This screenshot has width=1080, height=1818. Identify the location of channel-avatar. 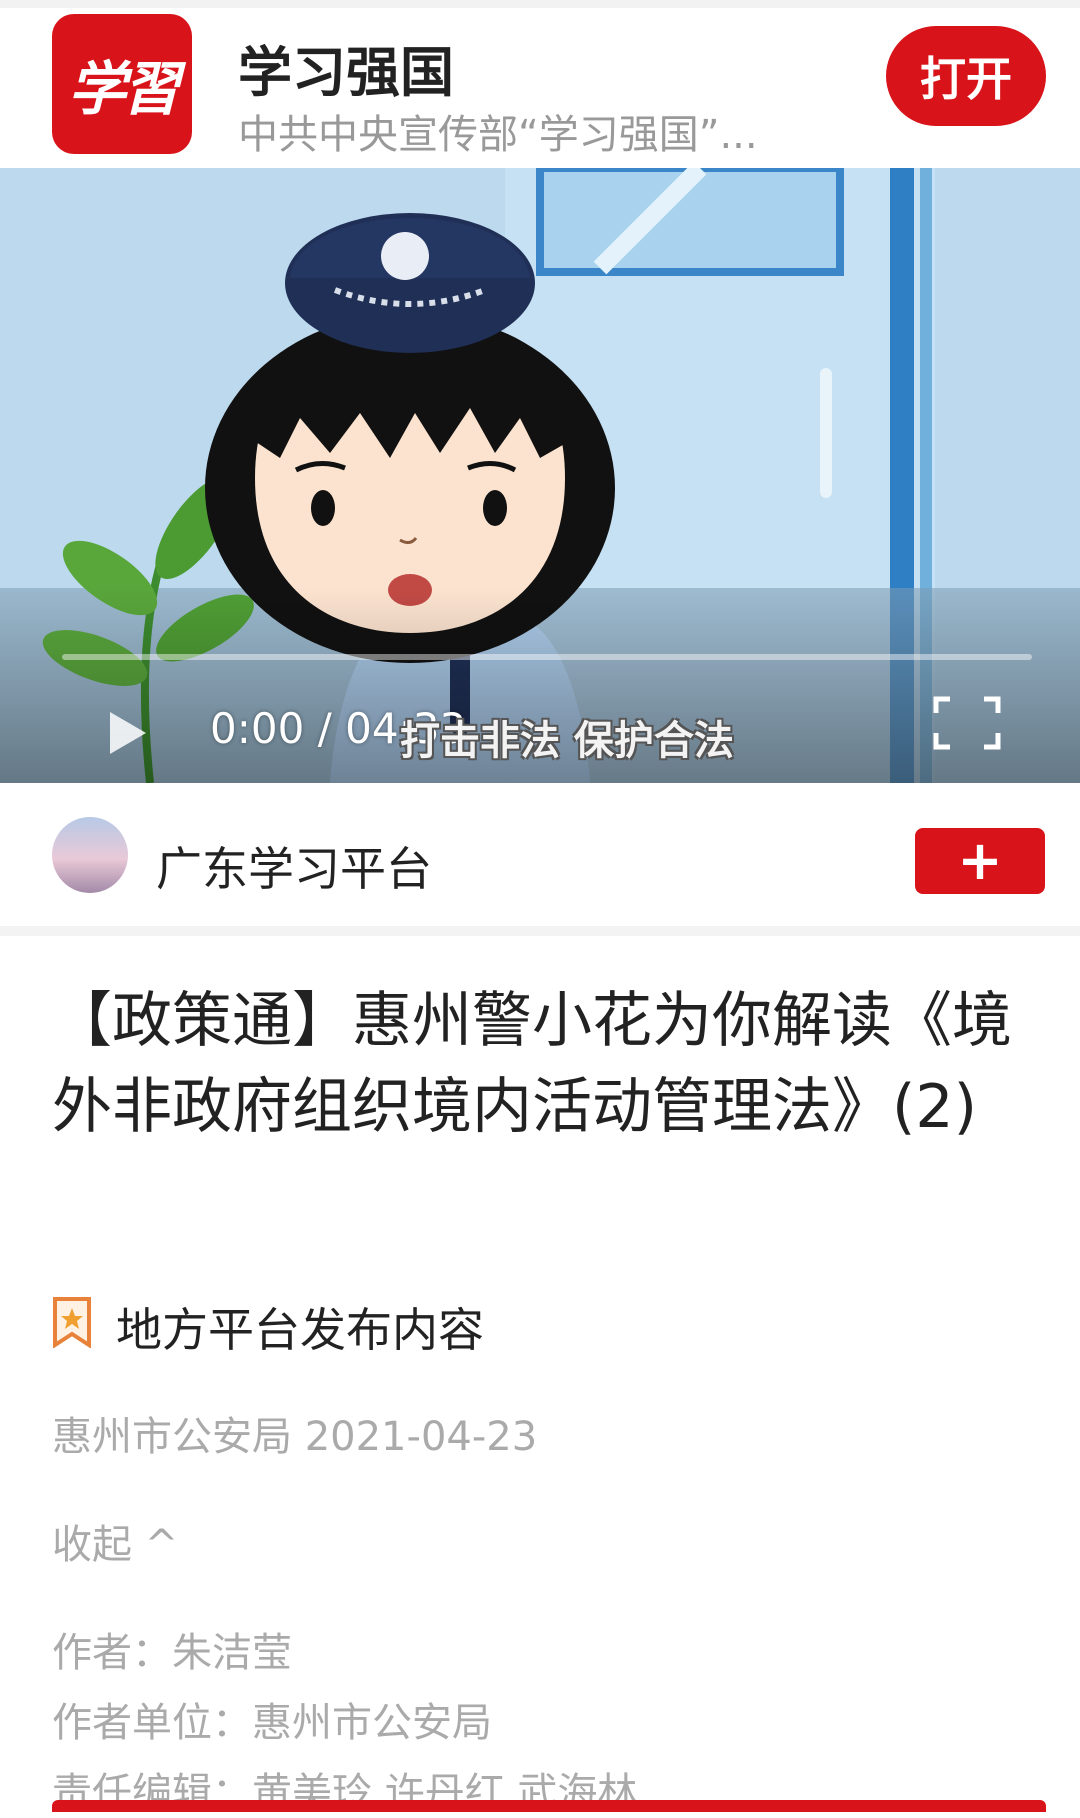
(90, 855).